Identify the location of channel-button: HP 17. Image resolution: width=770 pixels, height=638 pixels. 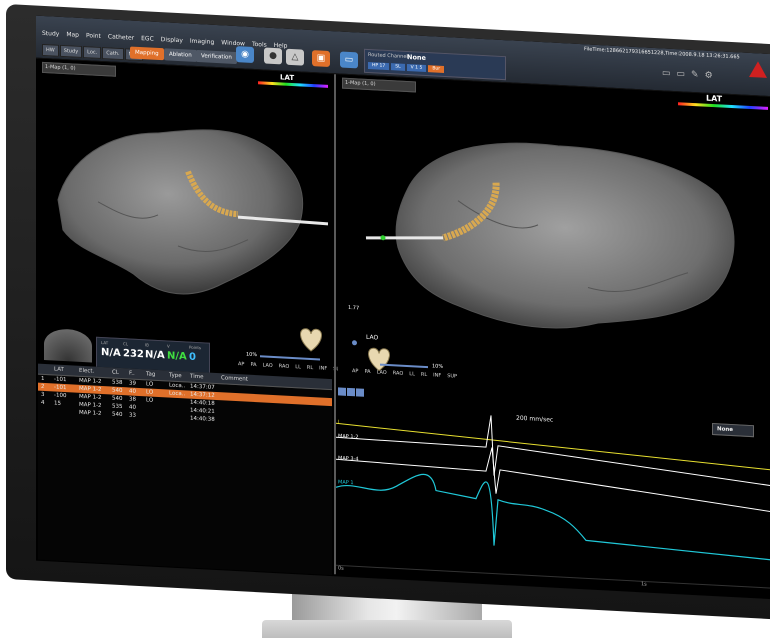
(379, 66).